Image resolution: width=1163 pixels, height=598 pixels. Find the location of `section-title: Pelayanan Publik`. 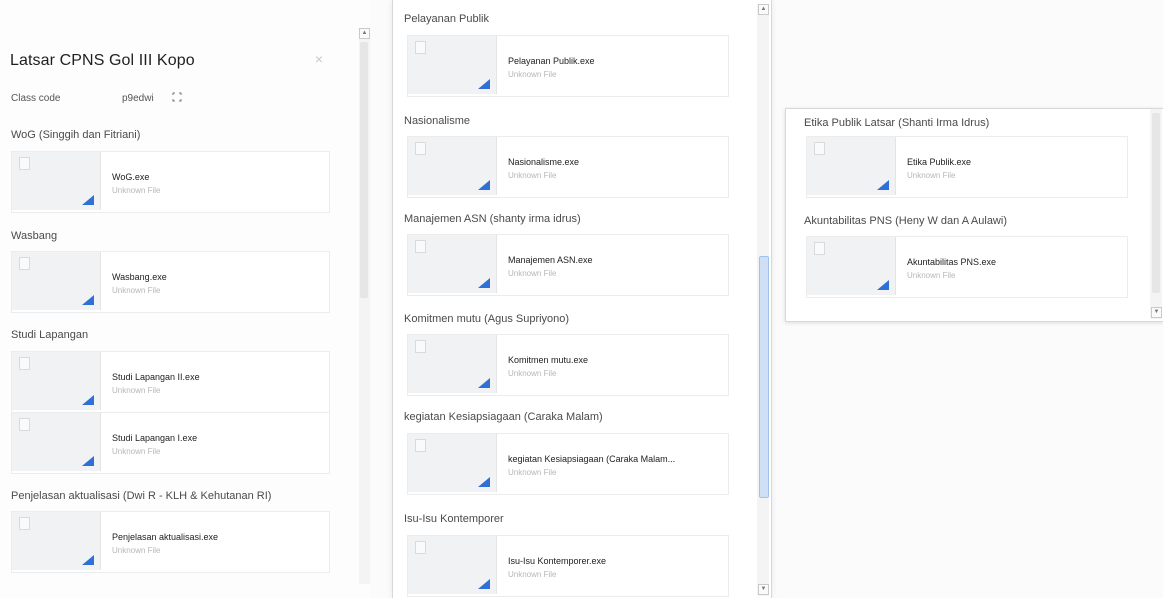

section-title: Pelayanan Publik is located at coordinates (447, 19).